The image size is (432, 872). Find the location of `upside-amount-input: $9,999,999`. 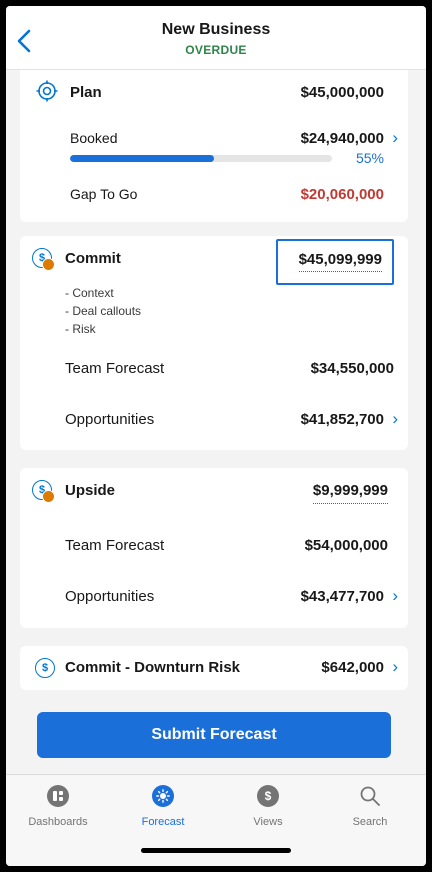

upside-amount-input: $9,999,999 is located at coordinates (350, 493).